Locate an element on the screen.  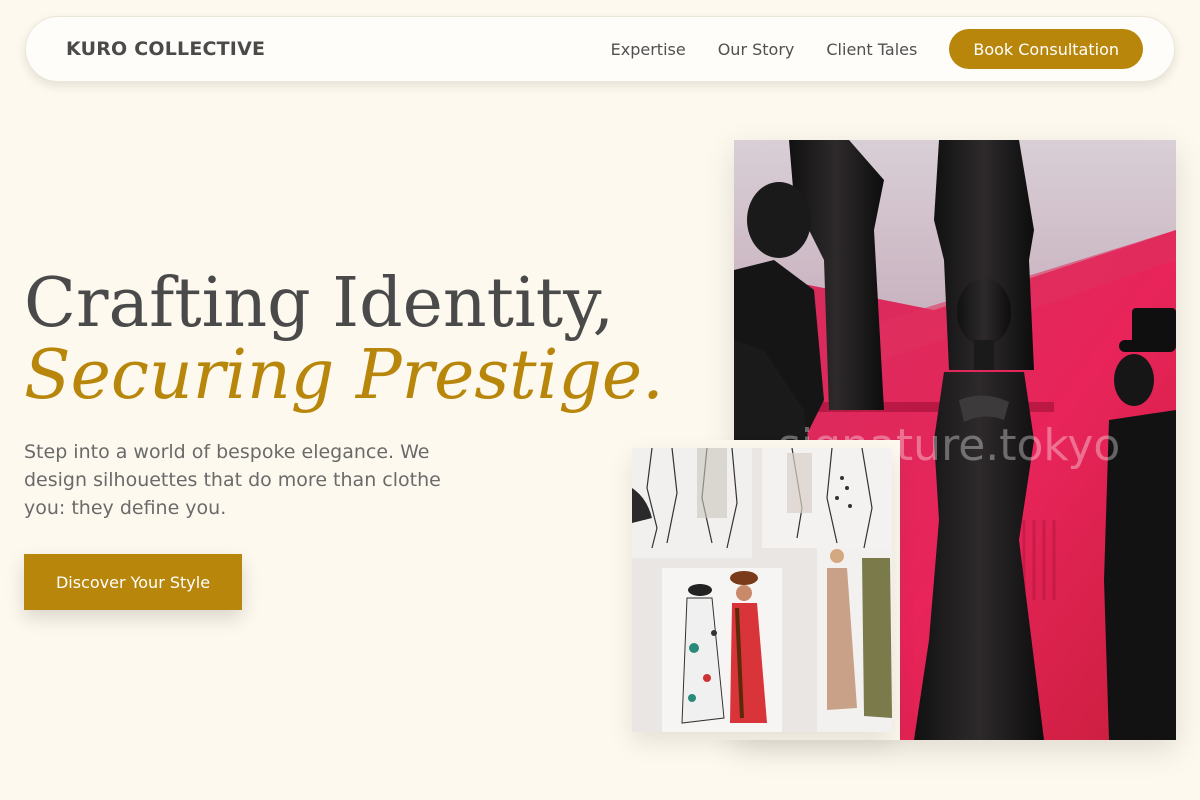
nav-link-our-story: Our Story is located at coordinates (756, 49).